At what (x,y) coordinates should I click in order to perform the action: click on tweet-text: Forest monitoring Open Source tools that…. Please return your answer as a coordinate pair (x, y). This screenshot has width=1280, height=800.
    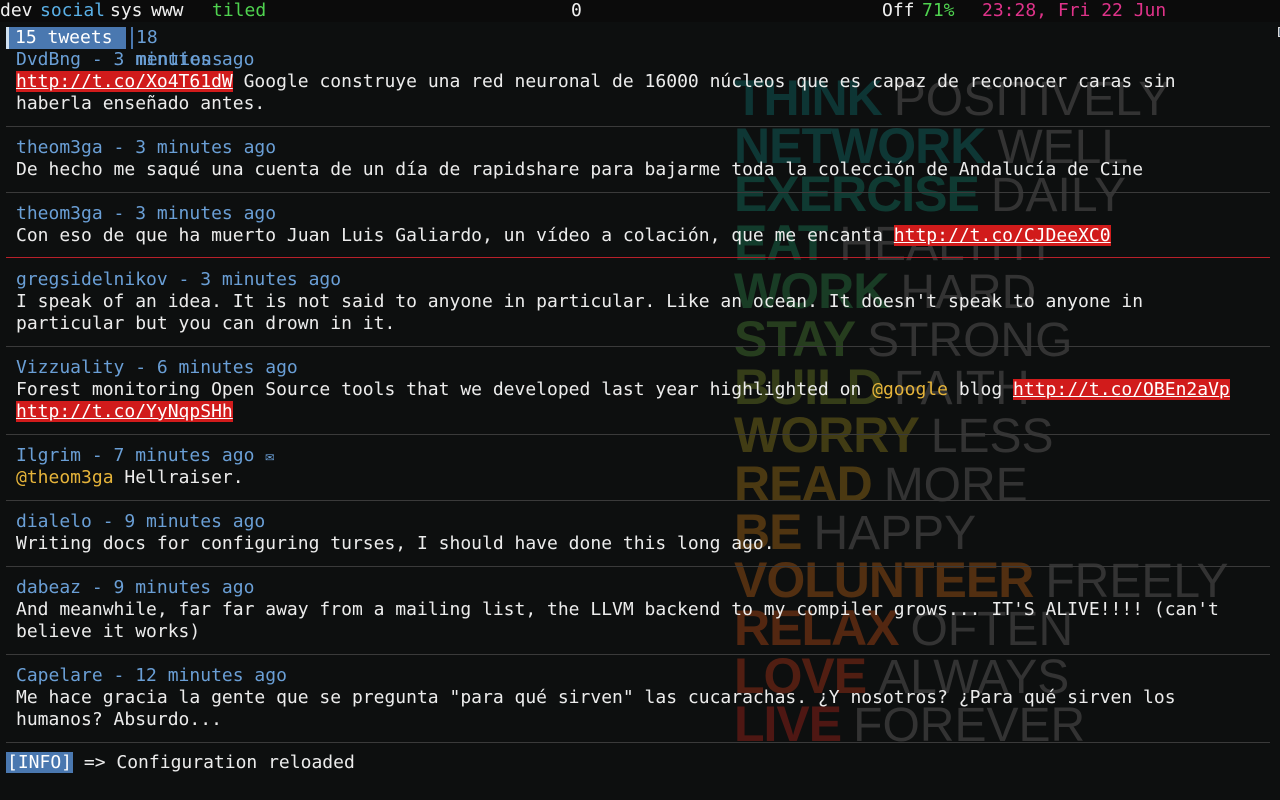
    Looking at the image, I should click on (444, 389).